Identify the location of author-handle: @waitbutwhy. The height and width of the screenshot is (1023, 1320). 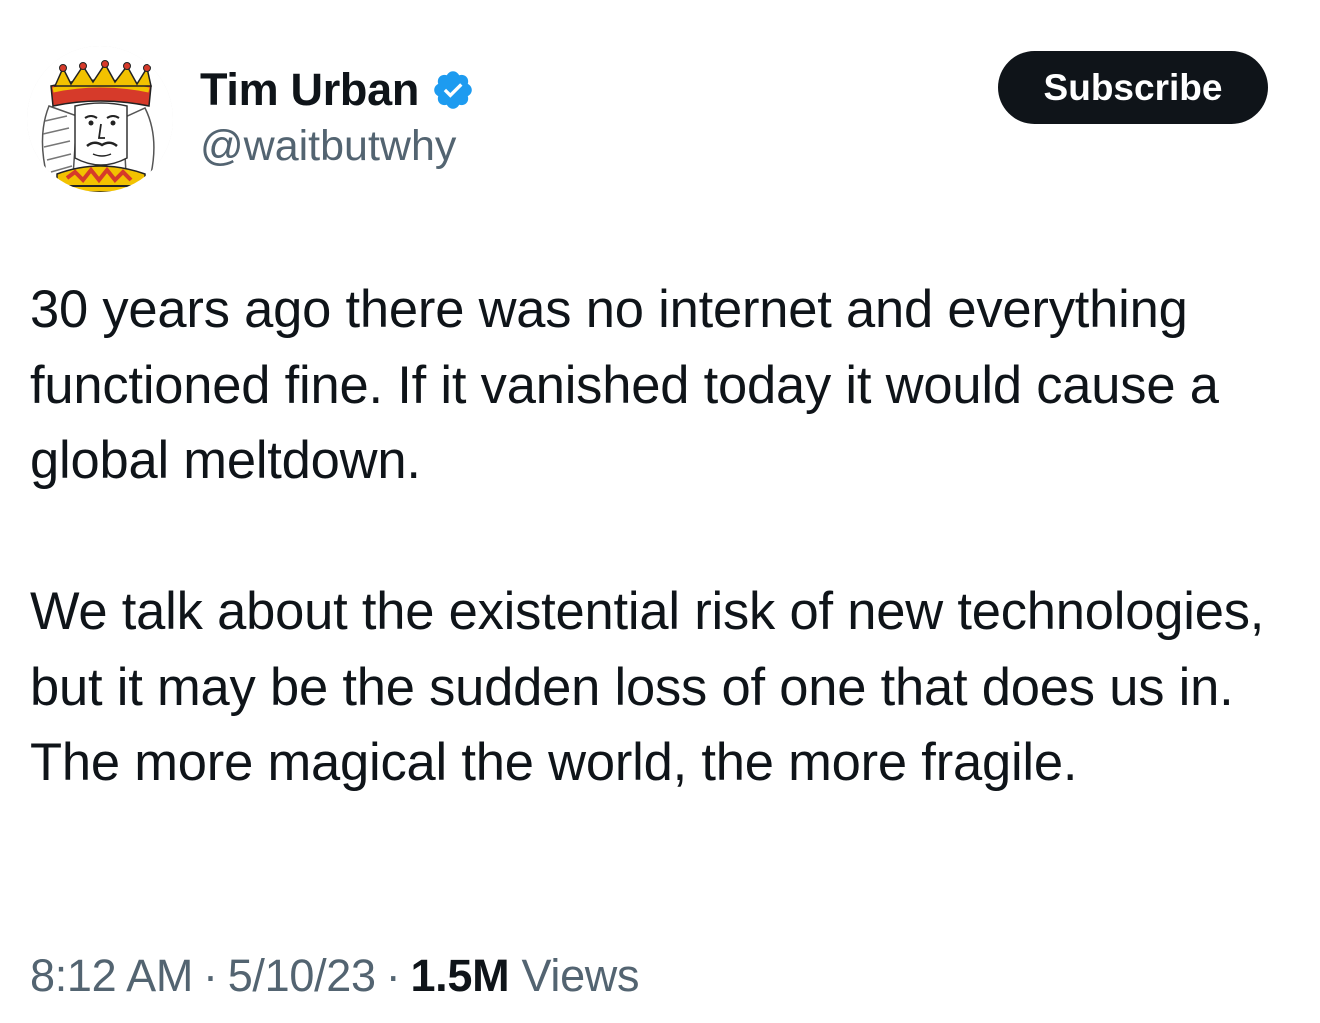
(328, 146).